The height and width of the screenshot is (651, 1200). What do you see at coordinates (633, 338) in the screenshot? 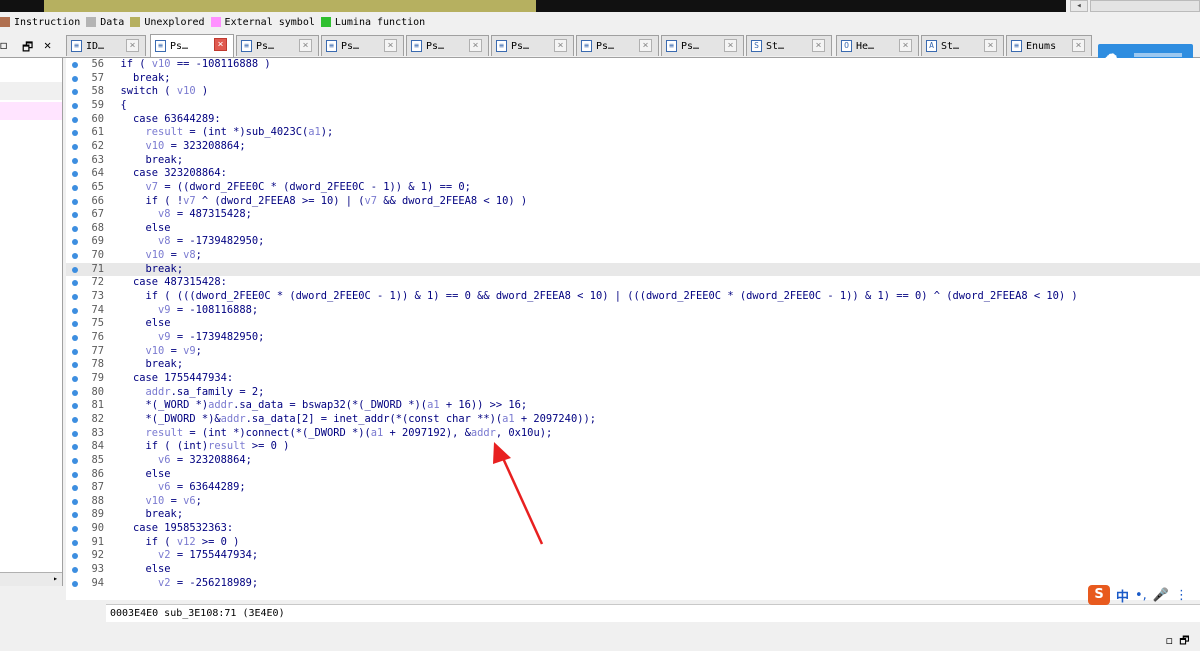
I see `code-line: 76 v9 = -1739482950;` at bounding box center [633, 338].